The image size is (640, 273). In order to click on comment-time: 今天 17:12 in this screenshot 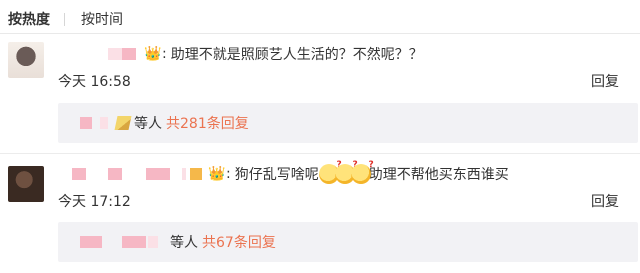, I will do `click(94, 202)`.